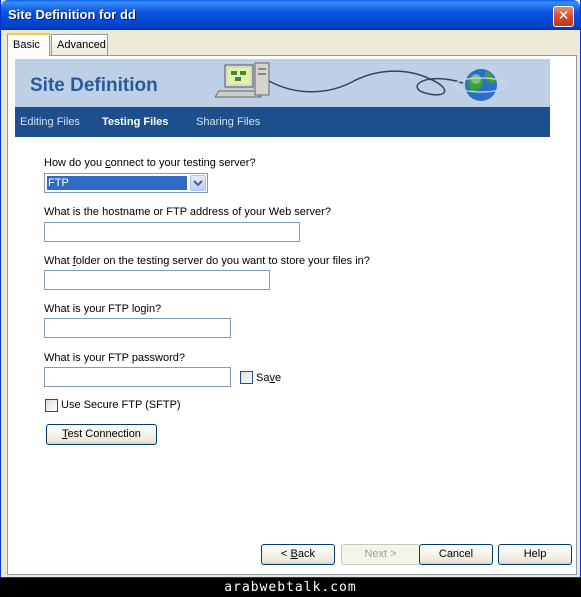  What do you see at coordinates (117, 183) in the screenshot?
I see `connection-type-value: FTP` at bounding box center [117, 183].